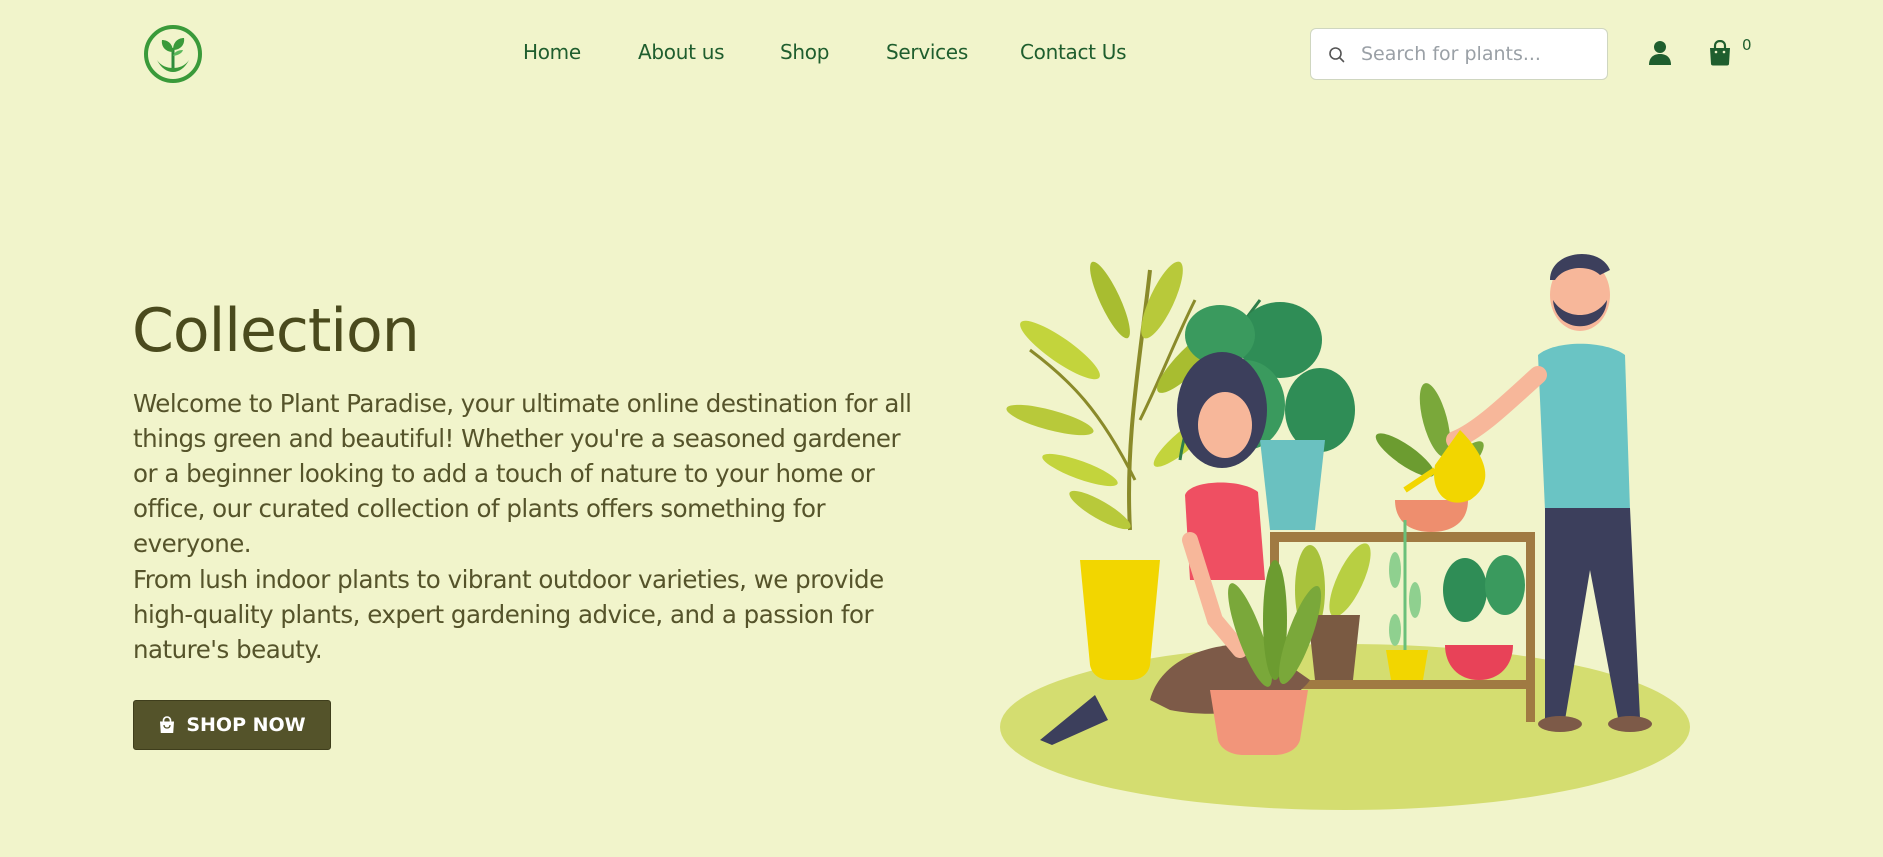  What do you see at coordinates (276, 331) in the screenshot?
I see `hero-title: Collection` at bounding box center [276, 331].